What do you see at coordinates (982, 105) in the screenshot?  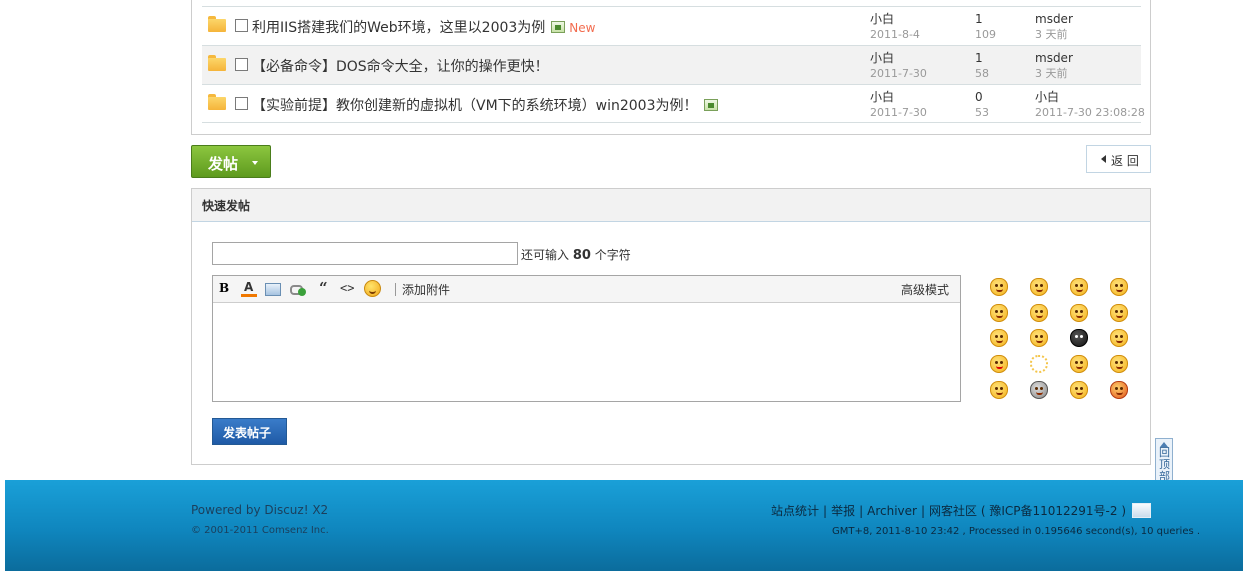 I see `stats-cell: 0 53` at bounding box center [982, 105].